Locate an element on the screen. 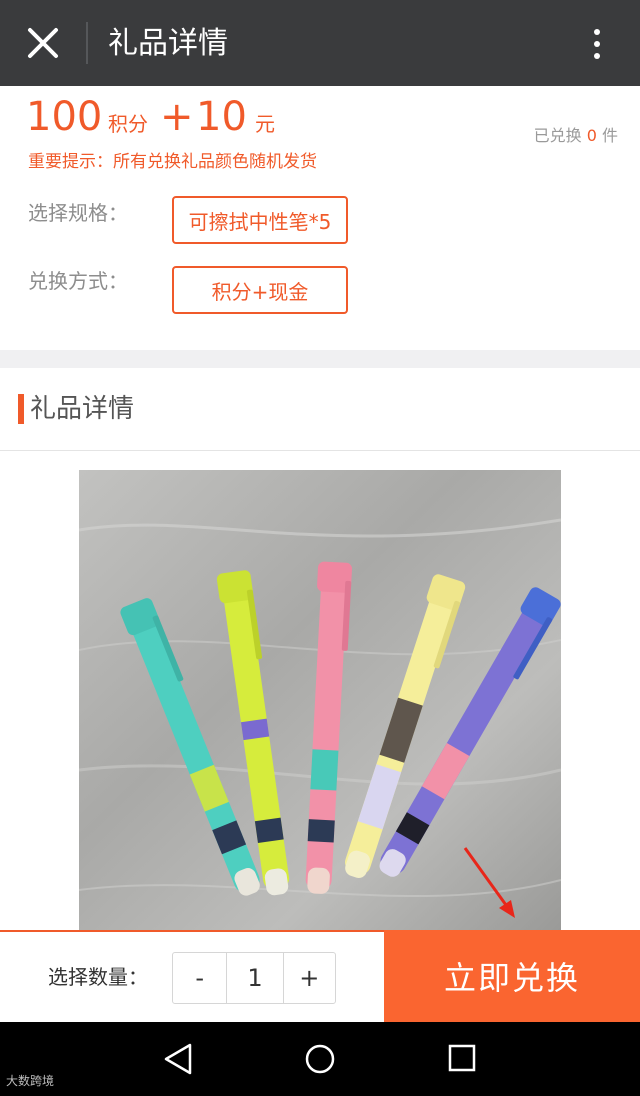 Image resolution: width=640 pixels, height=1096 pixels. decrease-button: - is located at coordinates (200, 978).